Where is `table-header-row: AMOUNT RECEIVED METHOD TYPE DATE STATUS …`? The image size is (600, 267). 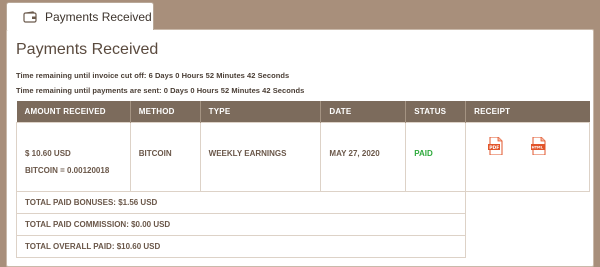 table-header-row: AMOUNT RECEIVED METHOD TYPE DATE STATUS … is located at coordinates (303, 111).